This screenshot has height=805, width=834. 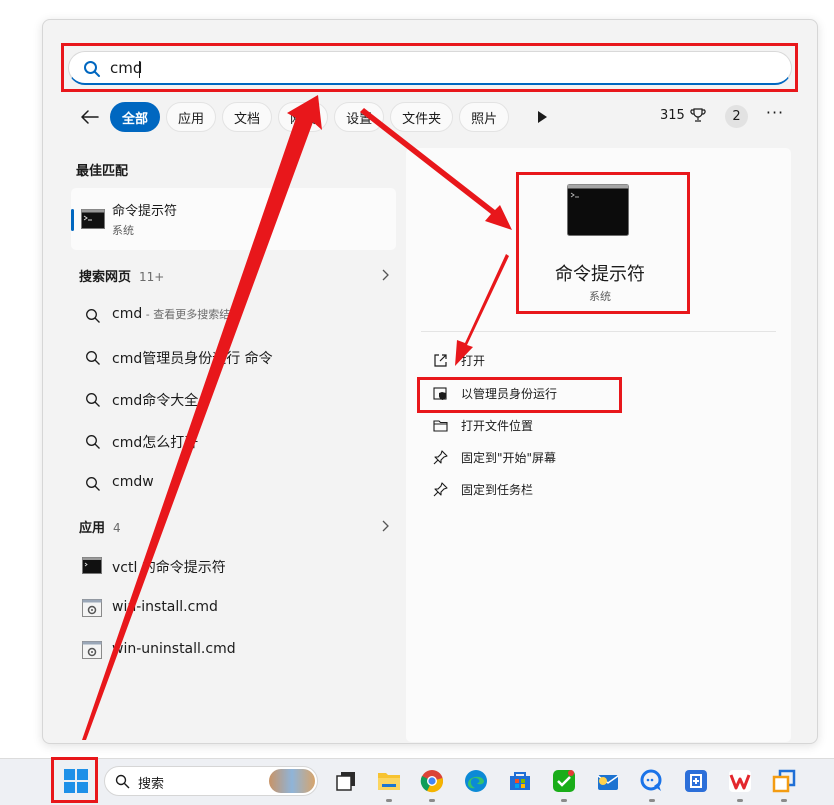 I want to click on trophy-icon, so click(x=698, y=115).